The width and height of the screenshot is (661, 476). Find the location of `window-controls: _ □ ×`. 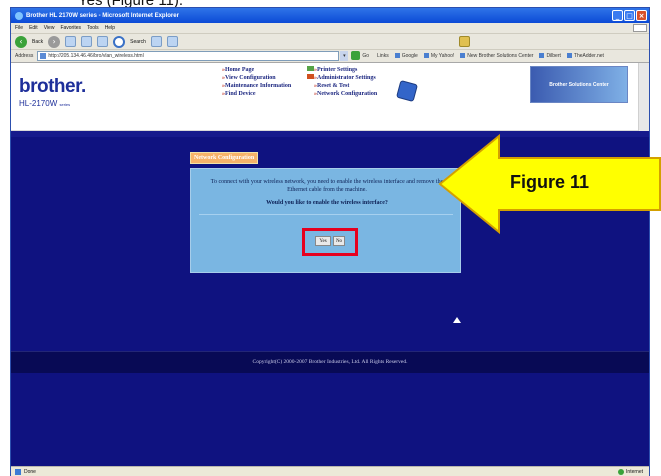

window-controls: _ □ × is located at coordinates (629, 15).